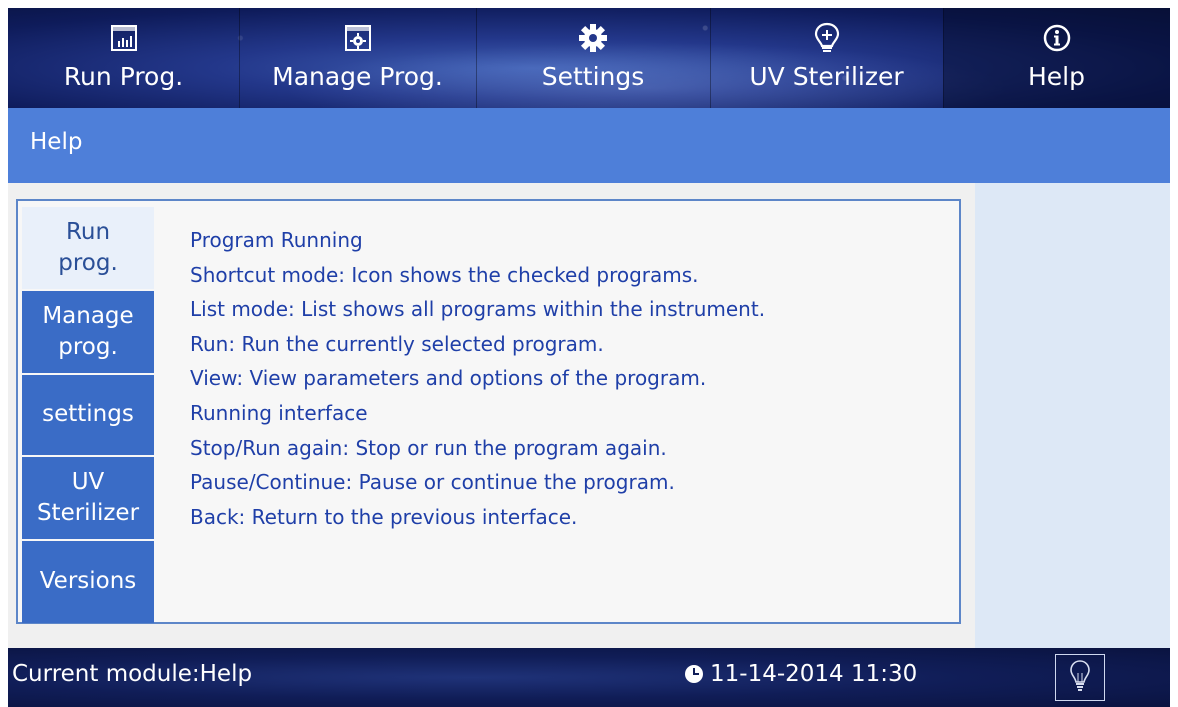  I want to click on side-item-uv-sterilizer: UV Sterilizer, so click(88, 499).